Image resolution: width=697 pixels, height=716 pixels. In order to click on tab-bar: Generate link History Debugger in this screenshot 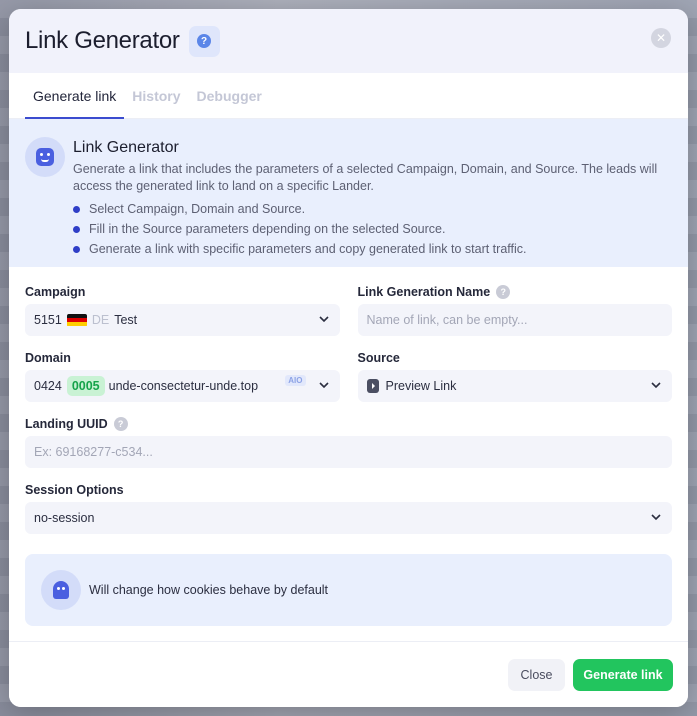, I will do `click(348, 96)`.